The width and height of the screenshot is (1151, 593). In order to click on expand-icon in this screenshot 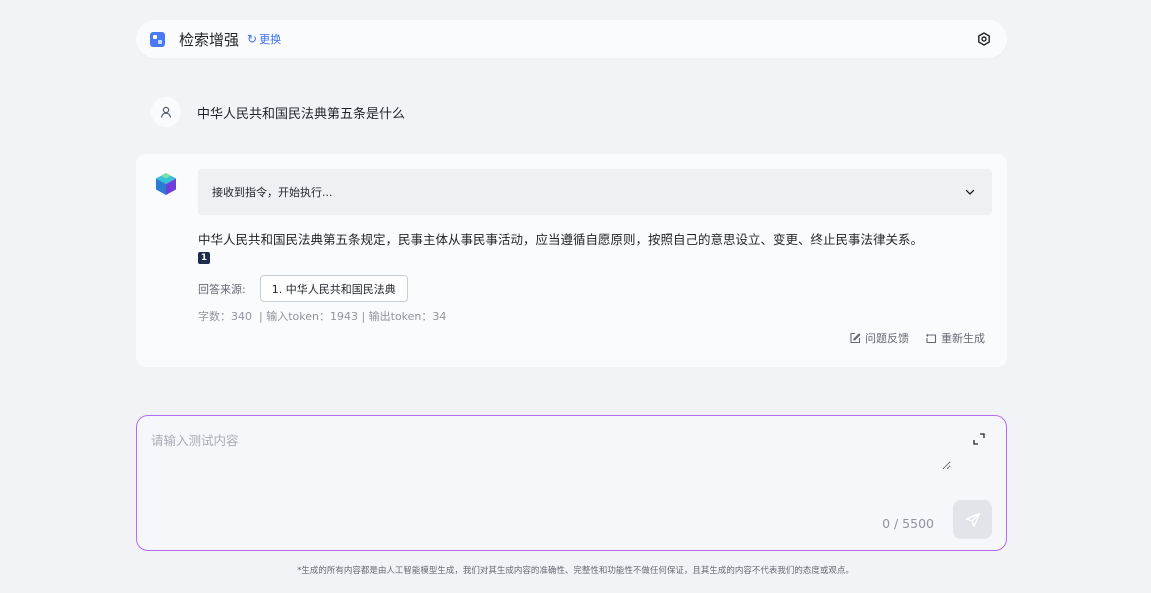, I will do `click(979, 439)`.